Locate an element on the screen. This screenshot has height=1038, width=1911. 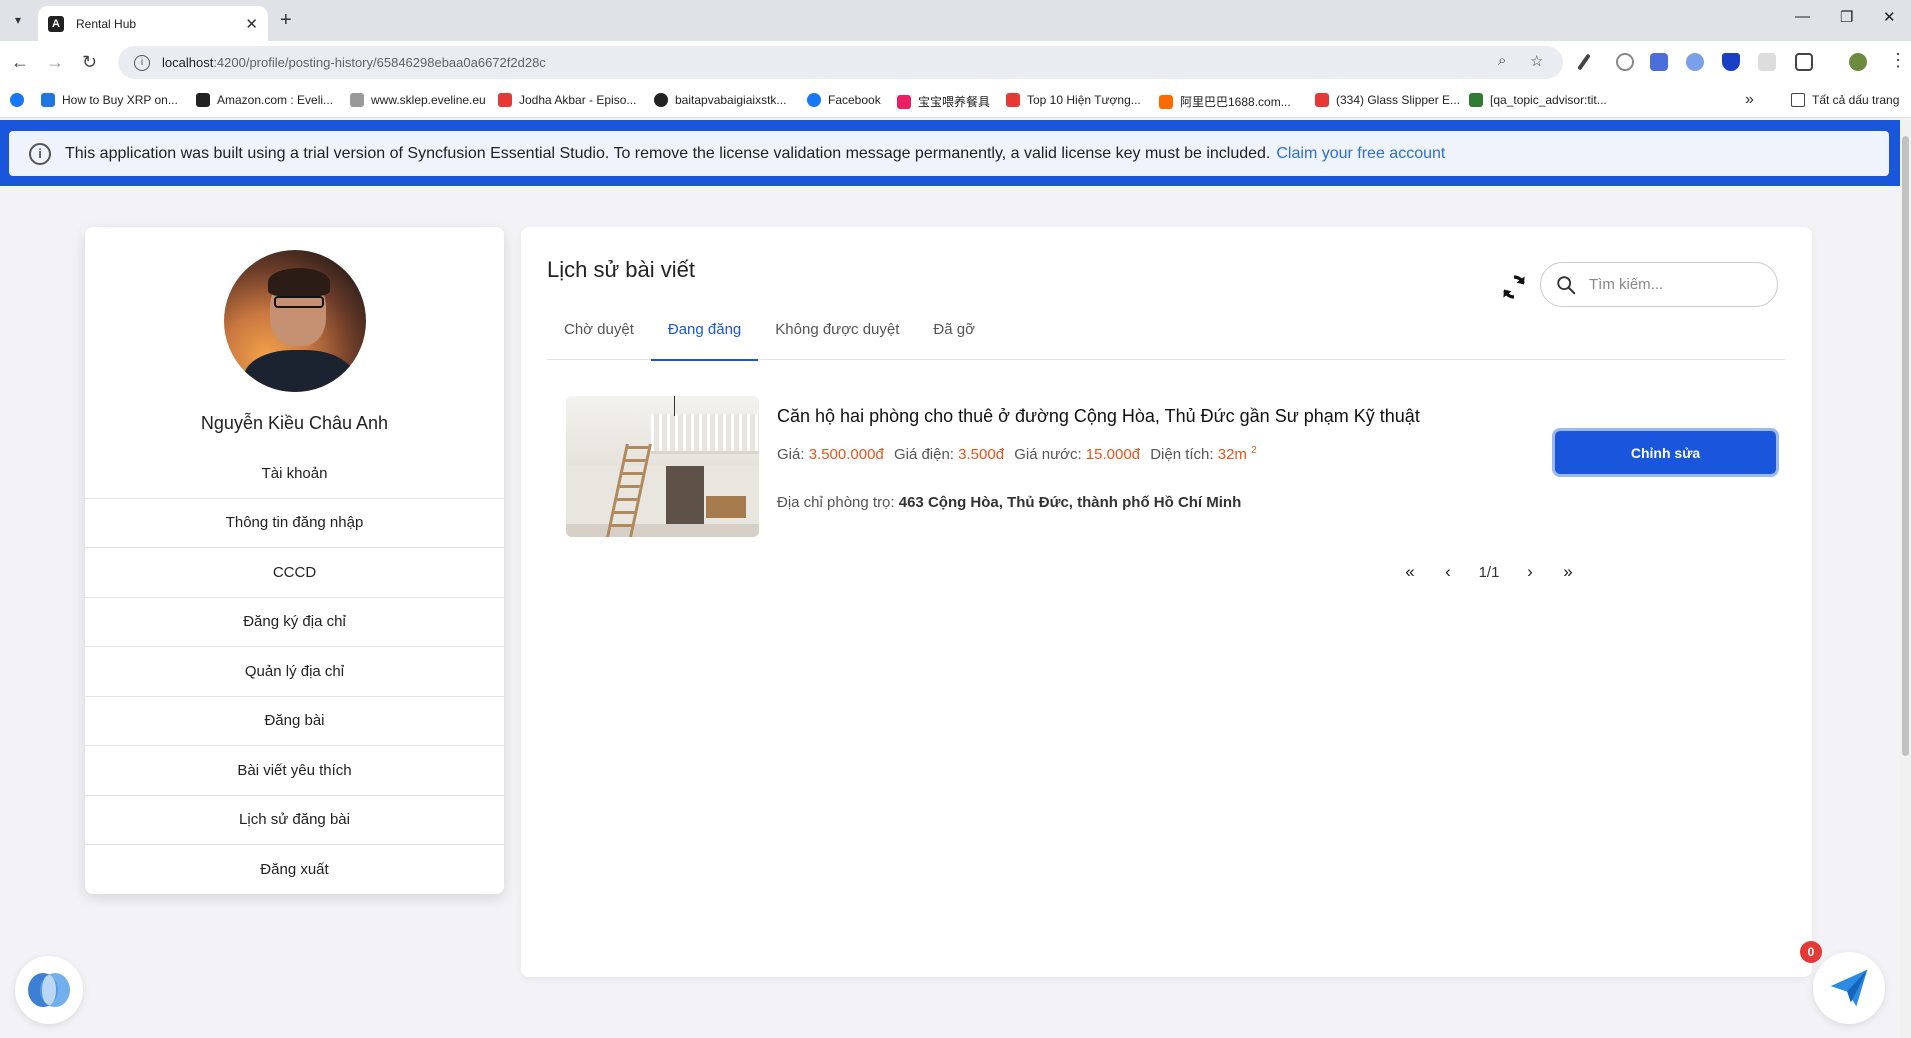
lens-extension-icon is located at coordinates (1695, 62).